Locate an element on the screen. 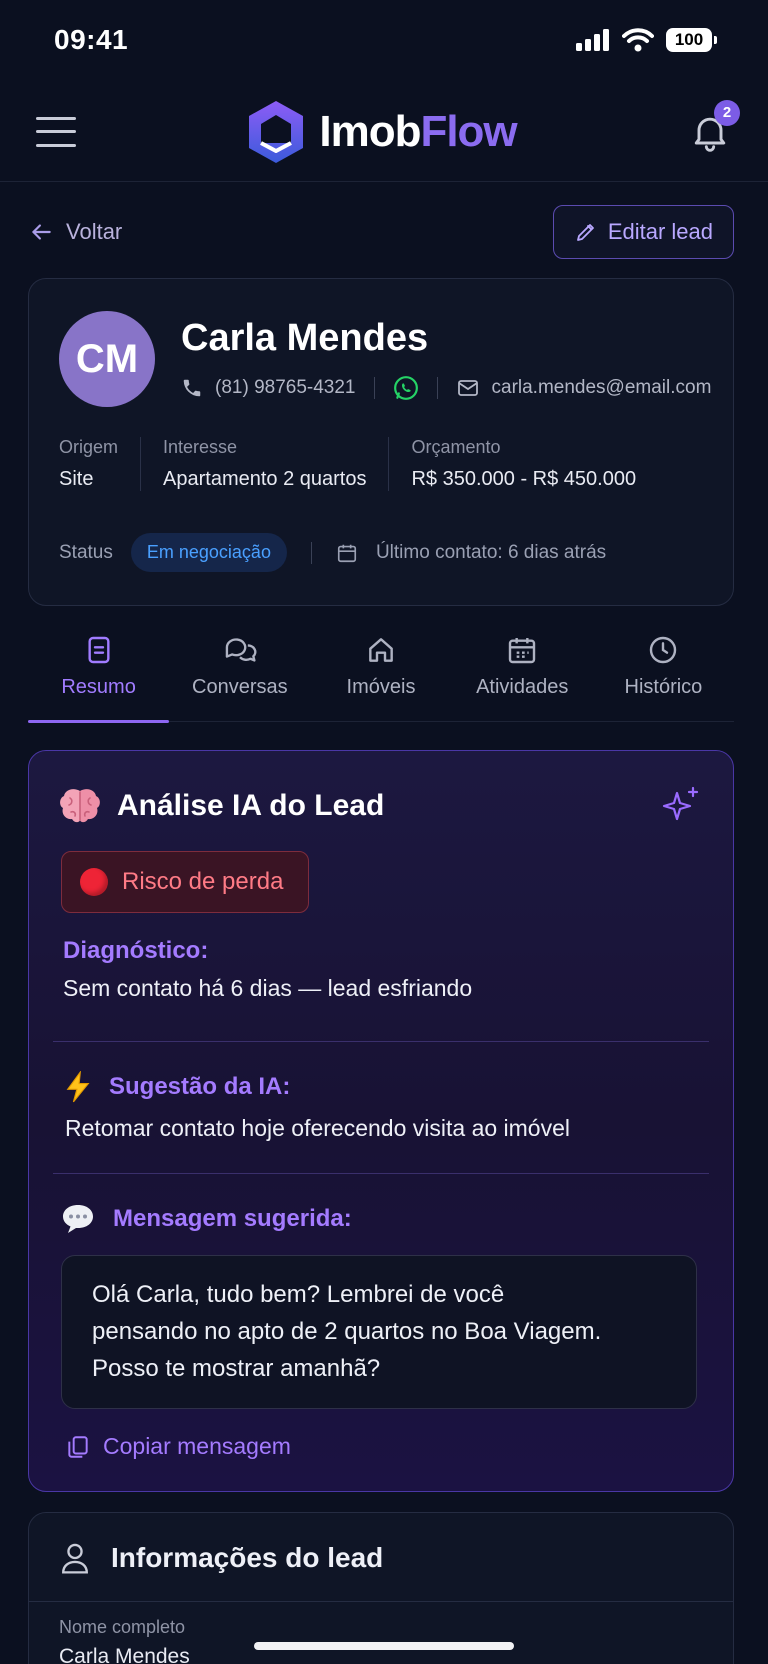  tab-atividades: Atividades is located at coordinates (522, 673).